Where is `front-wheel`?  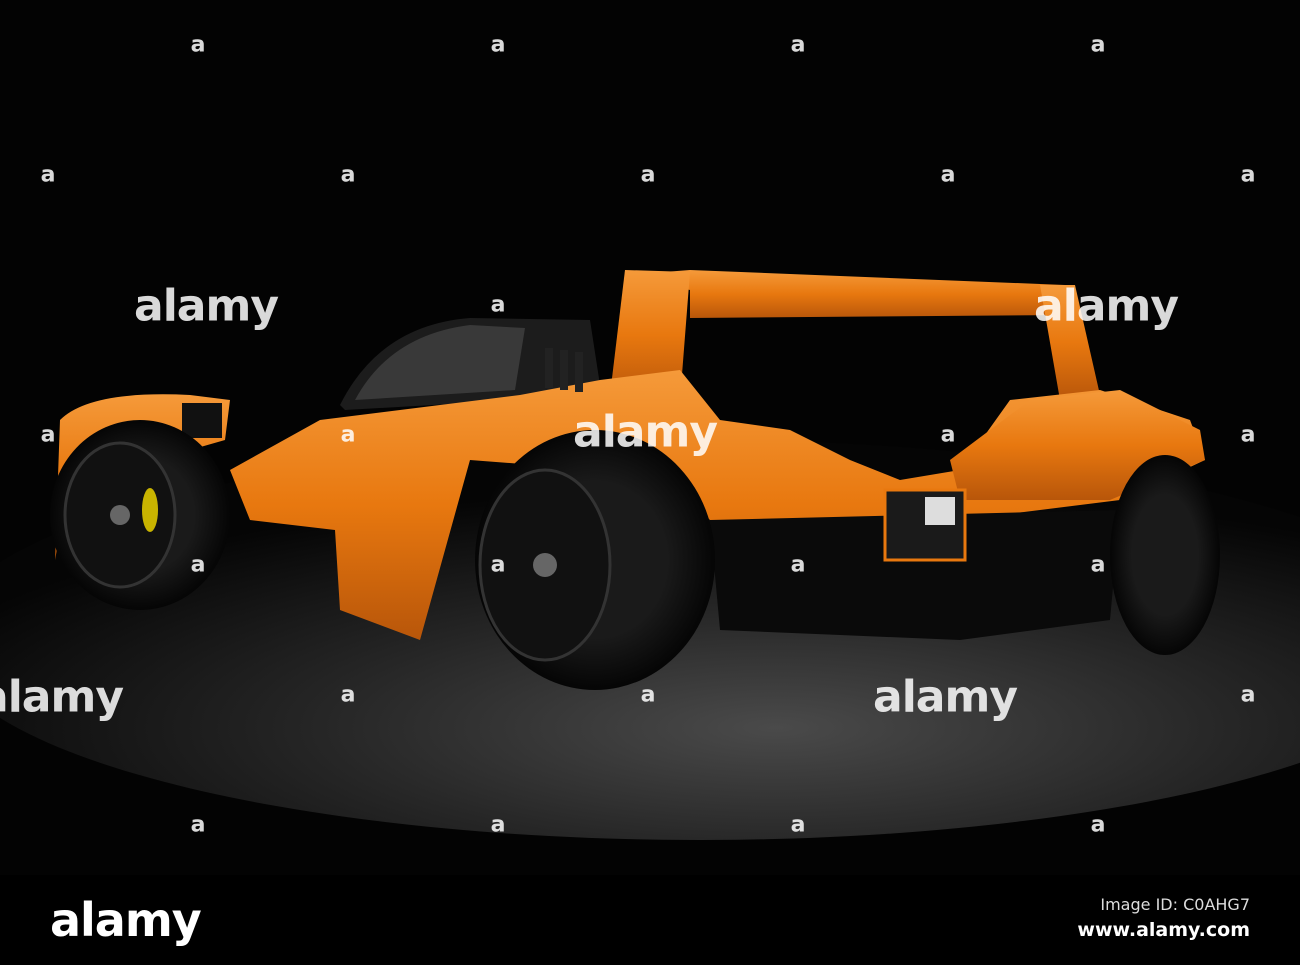 front-wheel is located at coordinates (140, 515).